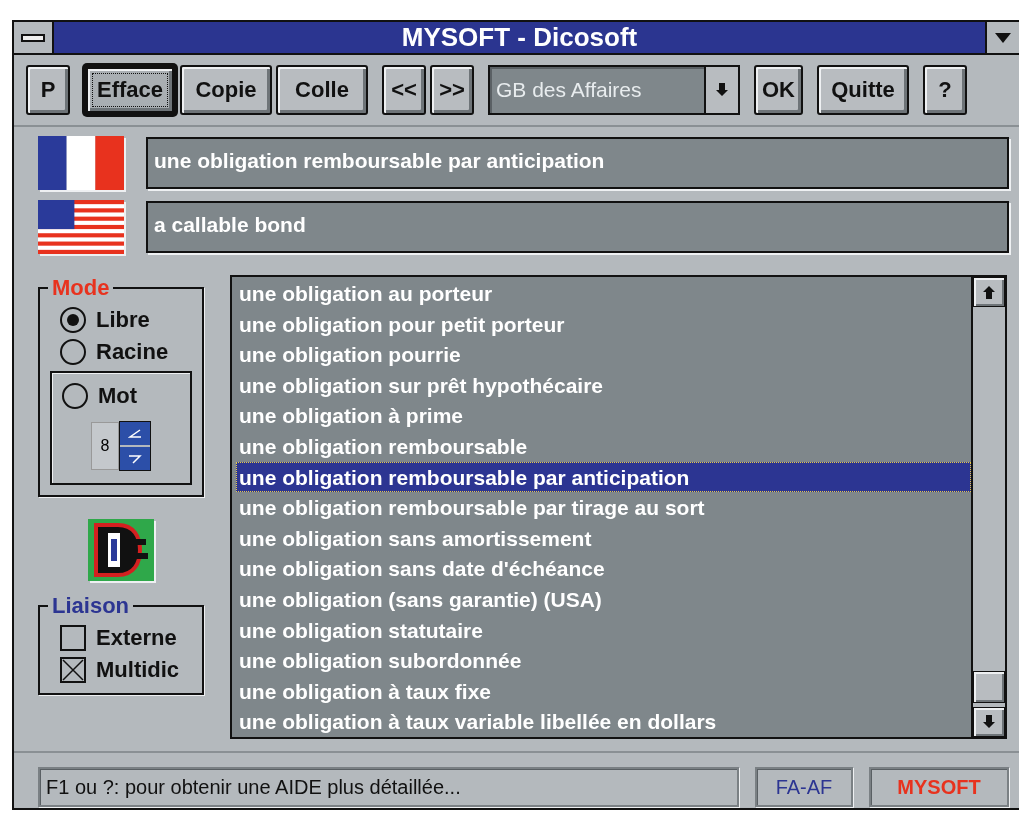 Image resolution: width=1019 pixels, height=813 pixels. I want to click on system-menu-button, so click(34, 37).